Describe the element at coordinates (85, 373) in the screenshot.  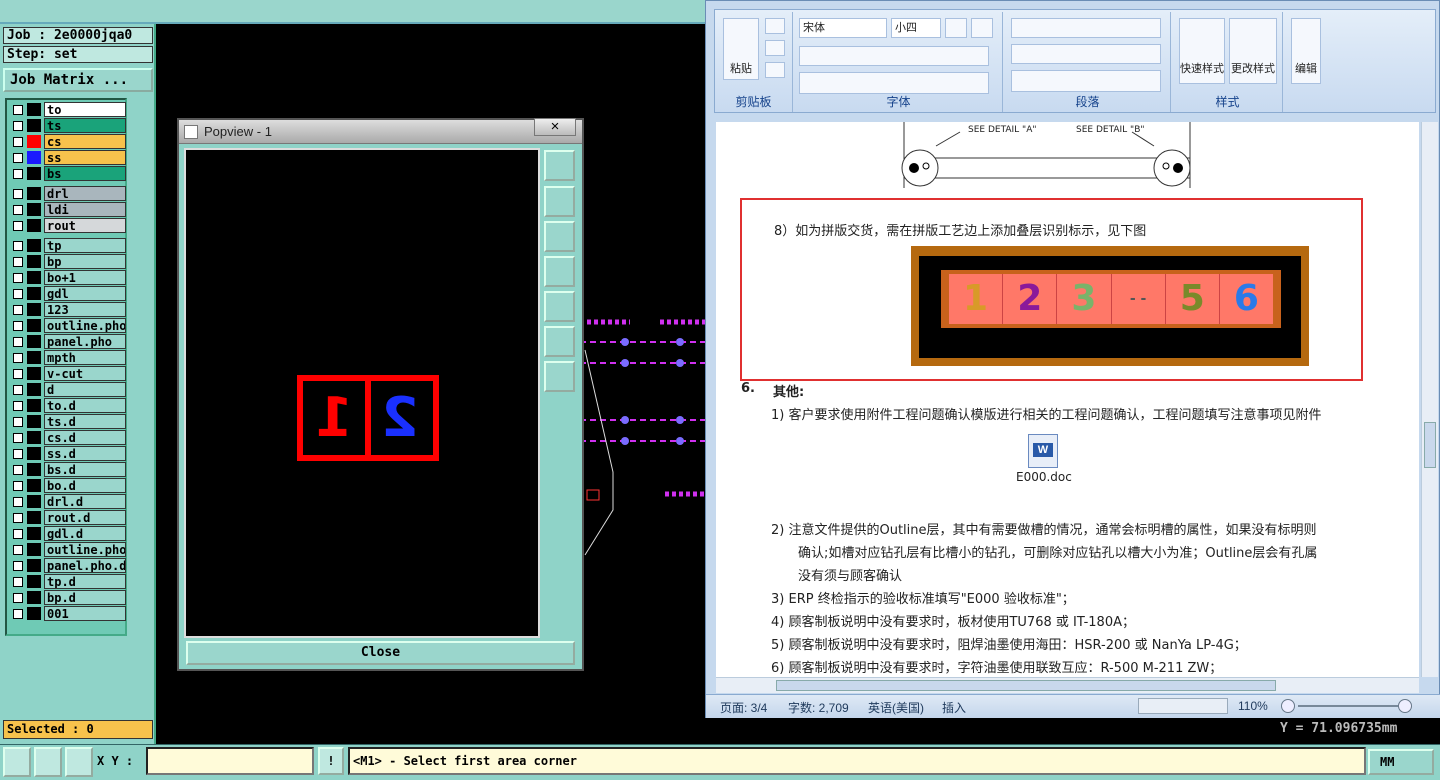
I see `layer-name: v-cut` at that location.